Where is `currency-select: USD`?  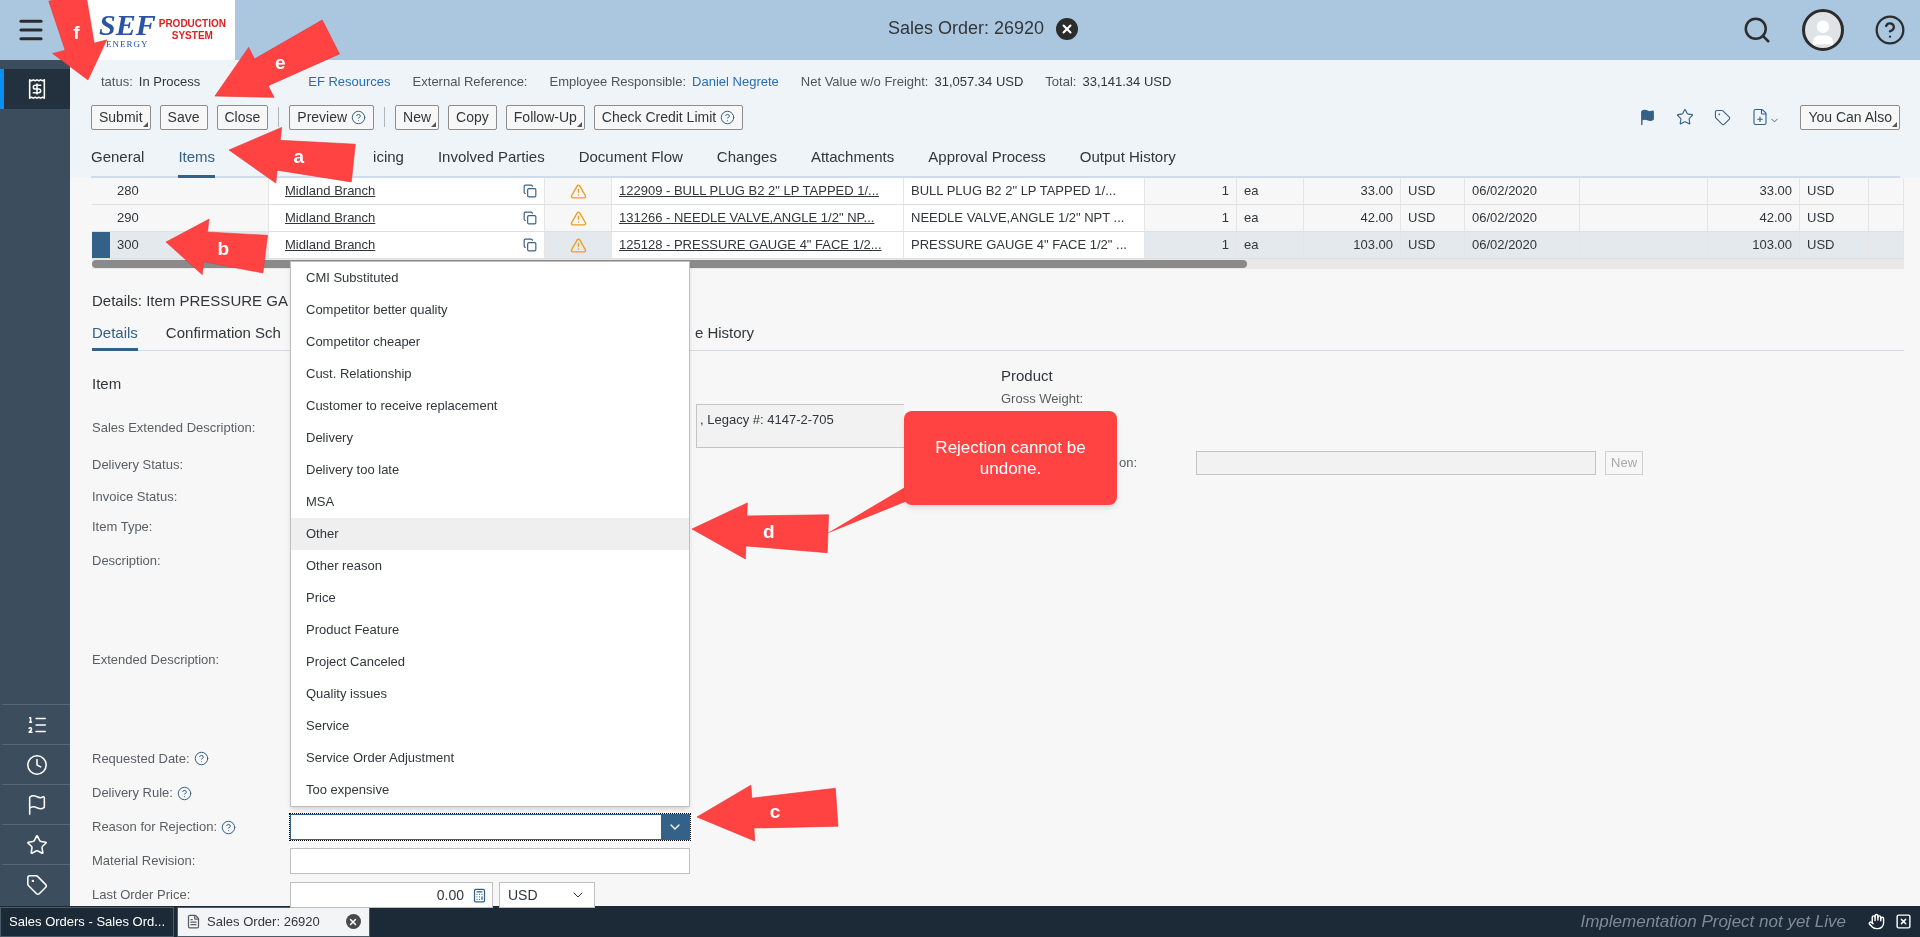
currency-select: USD is located at coordinates (547, 895).